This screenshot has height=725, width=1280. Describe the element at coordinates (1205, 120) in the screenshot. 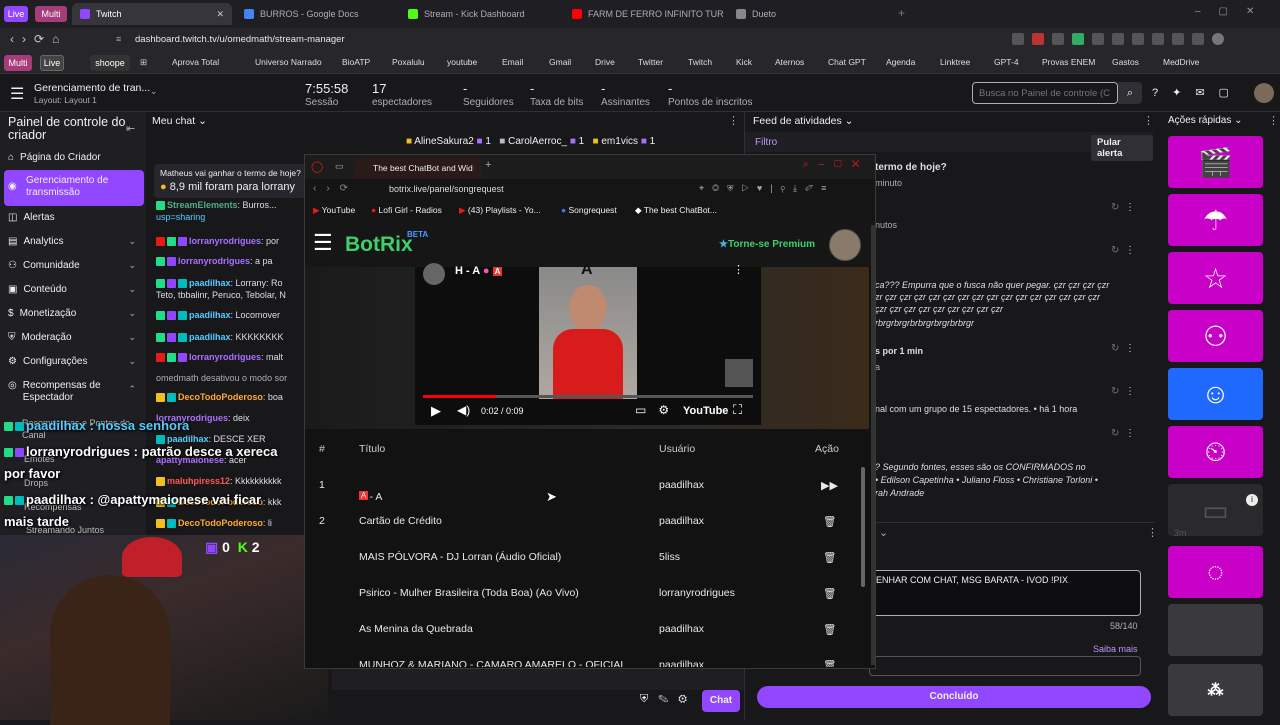

I see `quick-actions-title: Ações rápidas ⌄` at that location.